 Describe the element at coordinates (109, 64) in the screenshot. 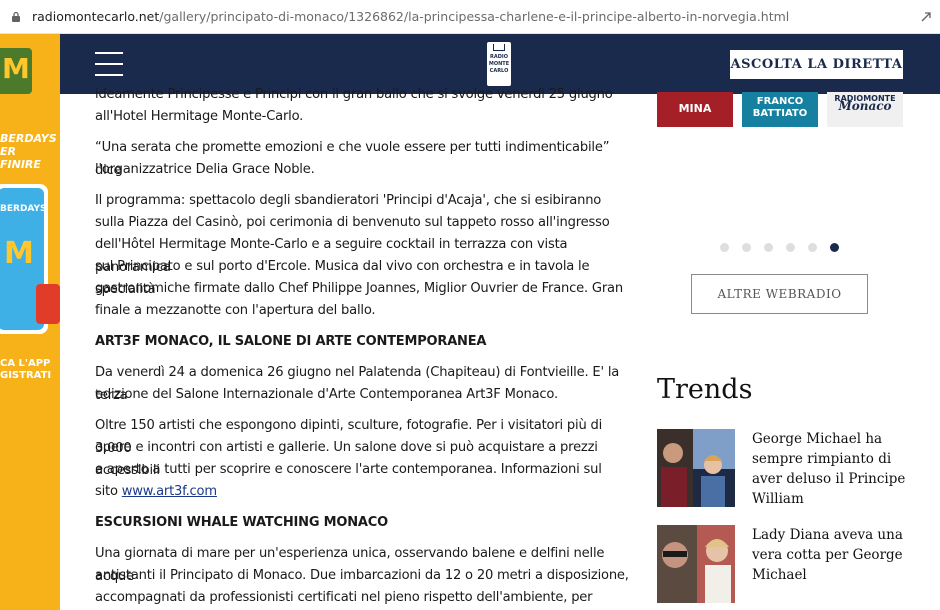

I see `menu-icon` at that location.